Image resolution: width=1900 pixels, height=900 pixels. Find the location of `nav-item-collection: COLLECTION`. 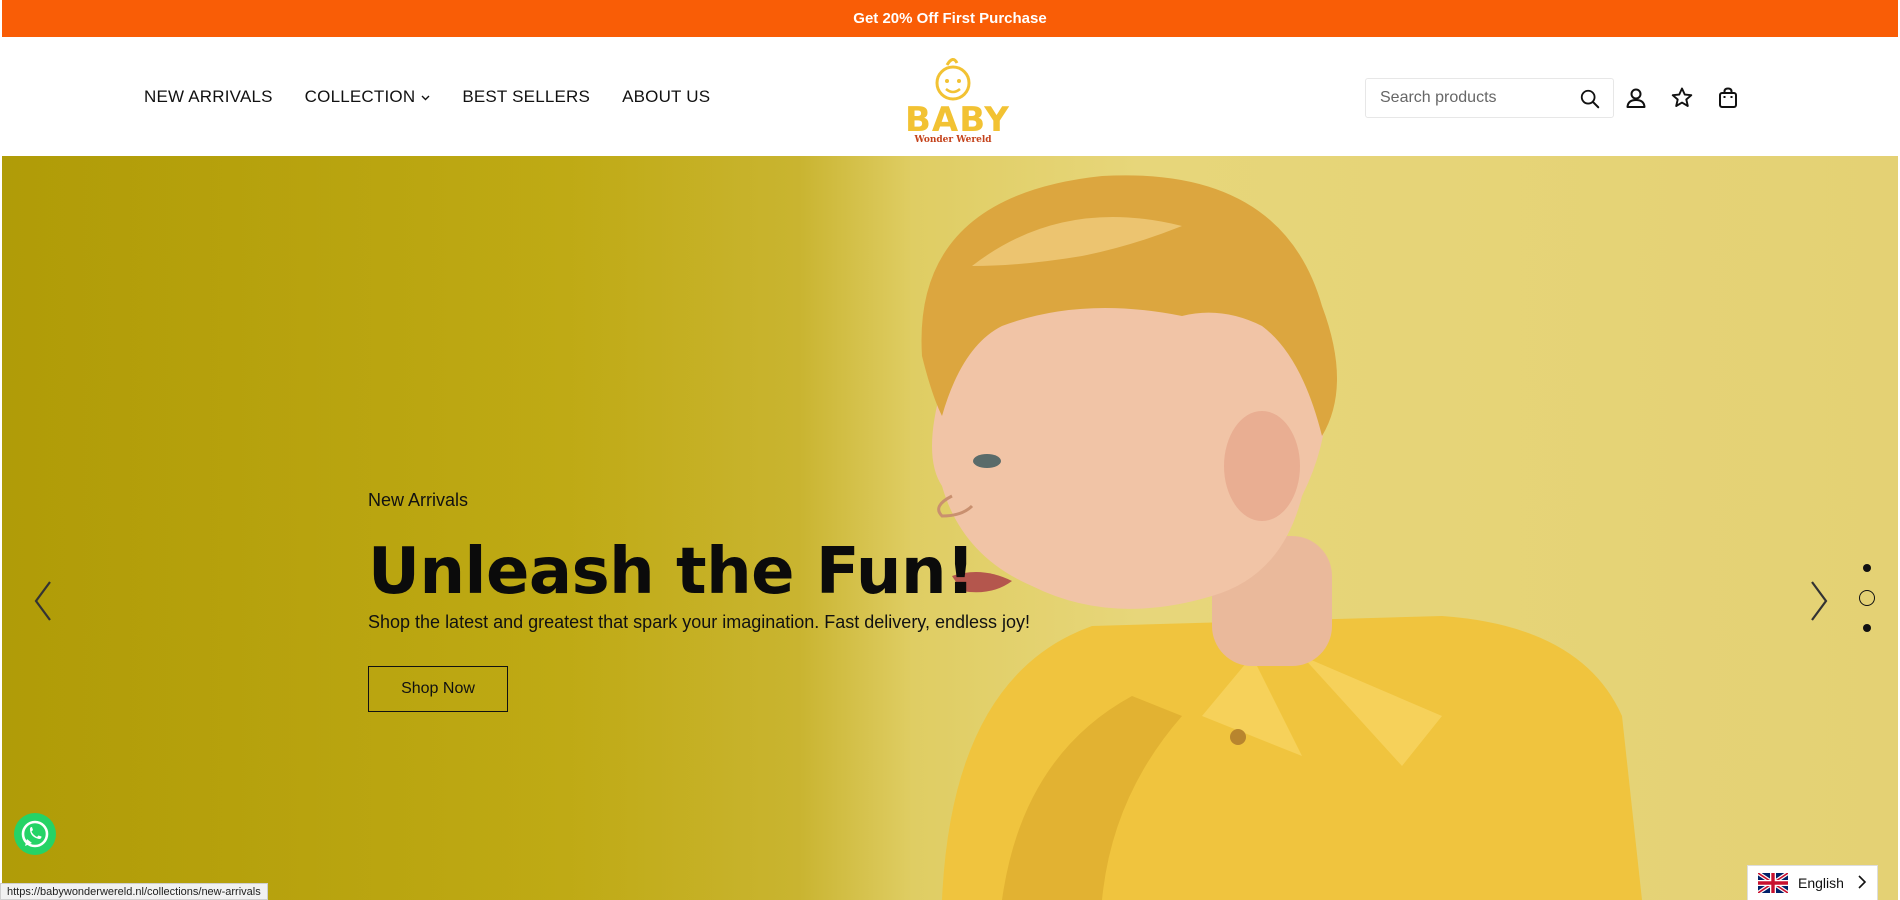

nav-item-collection: COLLECTION is located at coordinates (368, 97).